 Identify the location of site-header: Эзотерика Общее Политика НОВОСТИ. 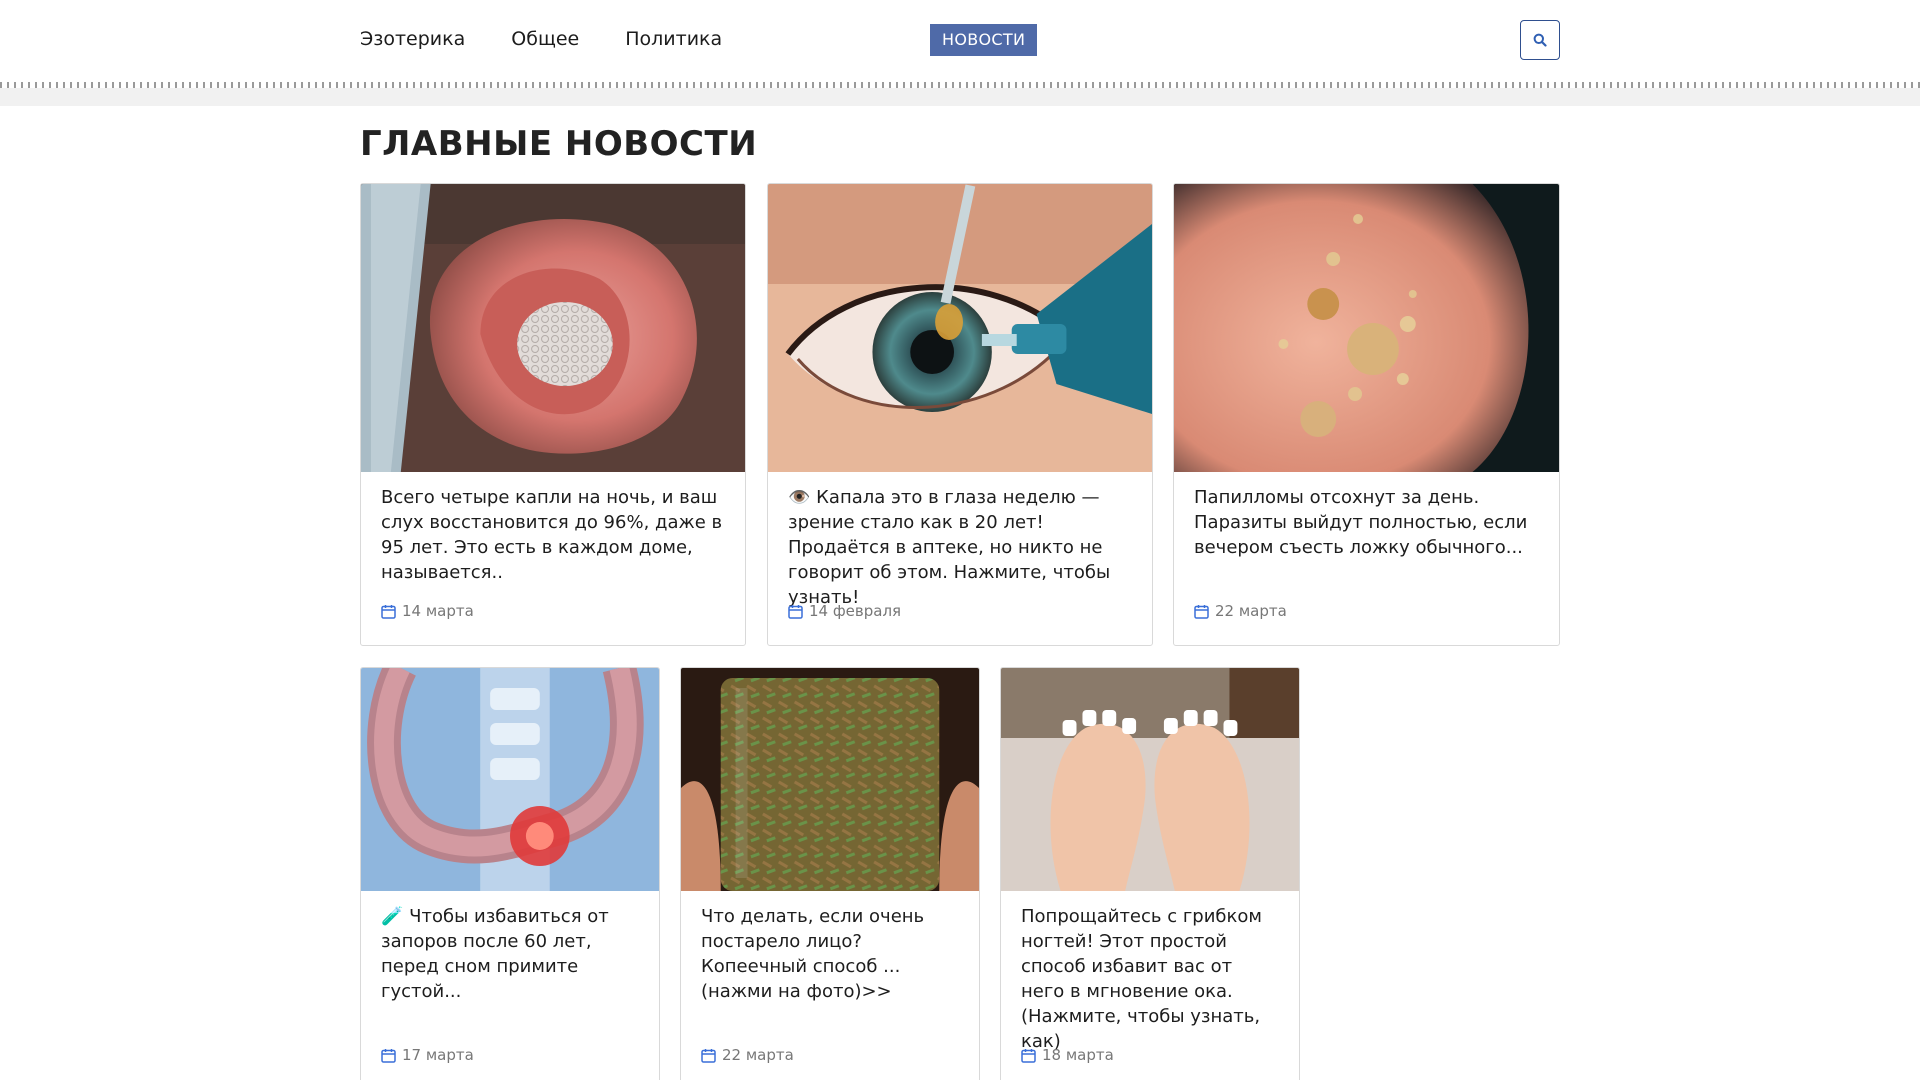
(960, 42).